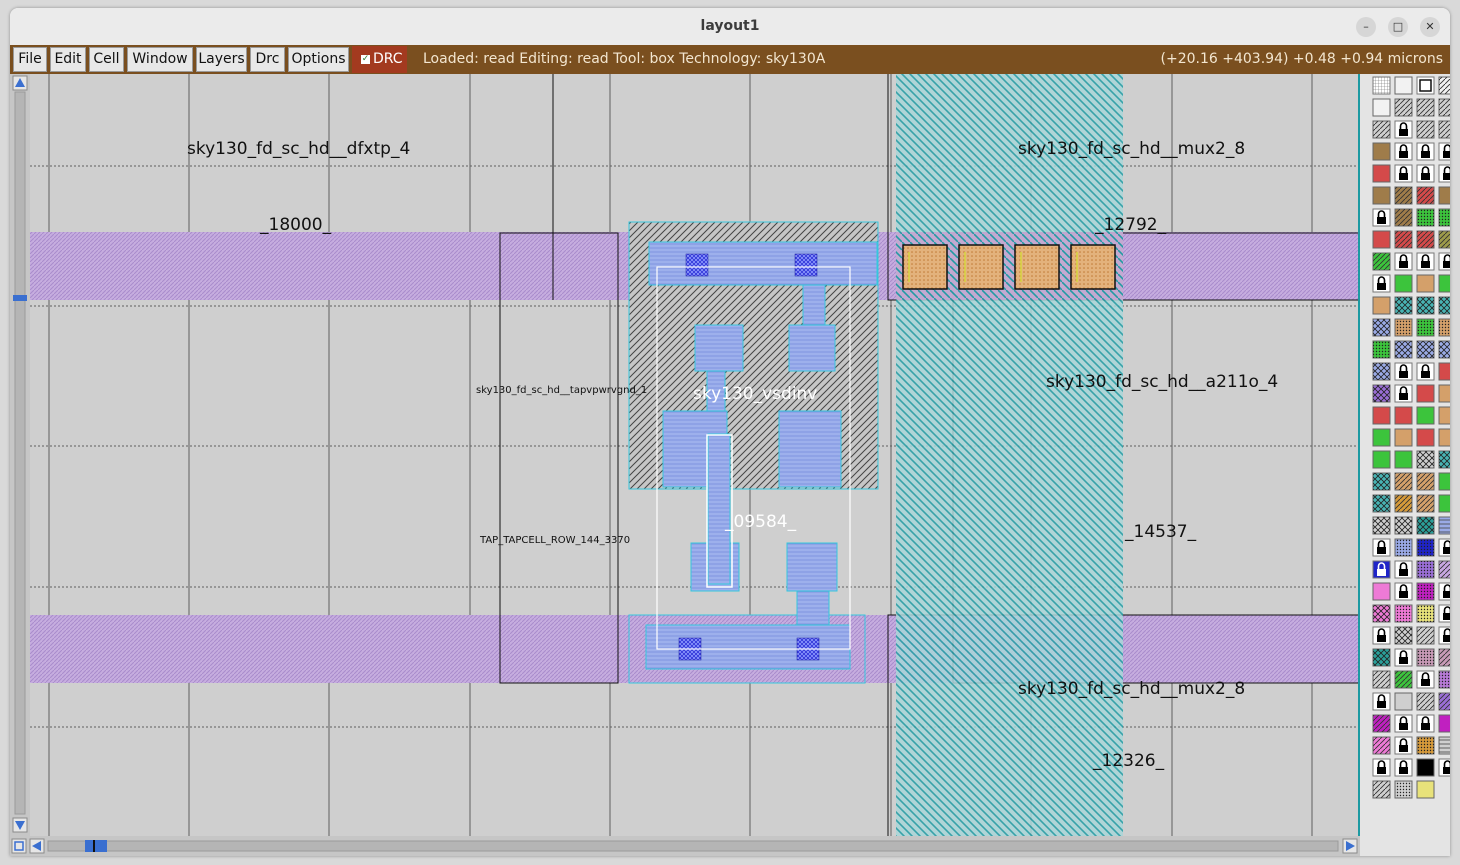  Describe the element at coordinates (1403, 789) in the screenshot. I see `layer-swatch-gray-dots` at that location.